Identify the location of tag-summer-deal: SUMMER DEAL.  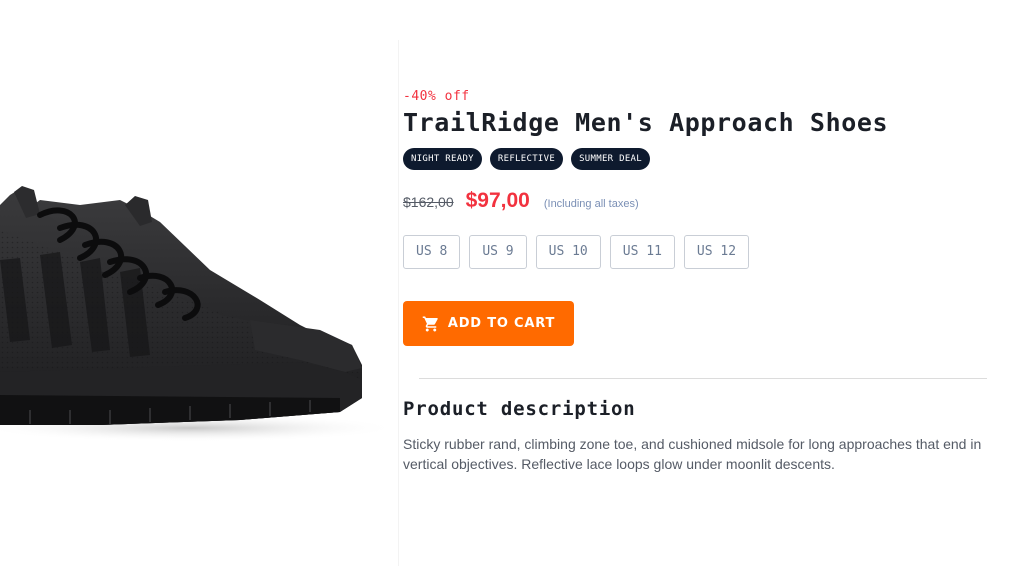
(610, 159).